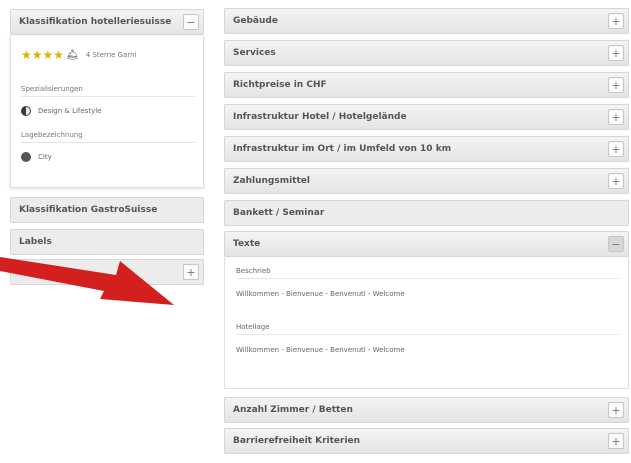  I want to click on section-anzahl-zimmer: Anzahl Zimmer / Betten +, so click(426, 410).